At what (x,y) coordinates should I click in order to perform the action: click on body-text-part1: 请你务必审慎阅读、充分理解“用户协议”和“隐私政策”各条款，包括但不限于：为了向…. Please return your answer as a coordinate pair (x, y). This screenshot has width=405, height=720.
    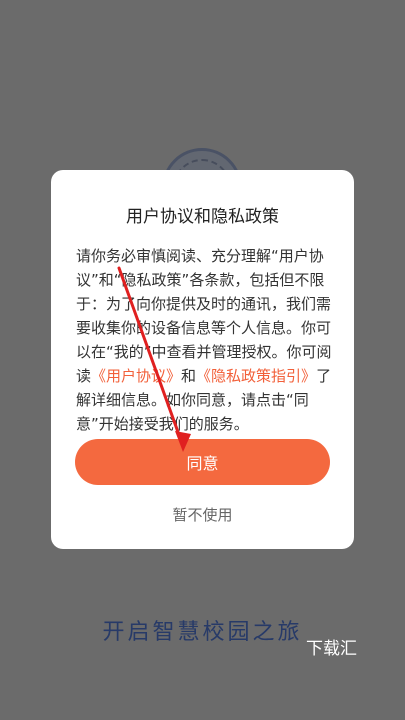
    Looking at the image, I should click on (204, 316).